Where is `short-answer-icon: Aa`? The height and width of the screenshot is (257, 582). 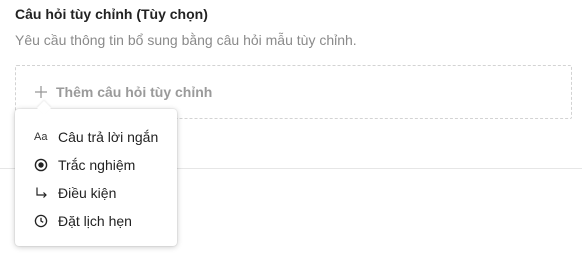 short-answer-icon: Aa is located at coordinates (41, 137).